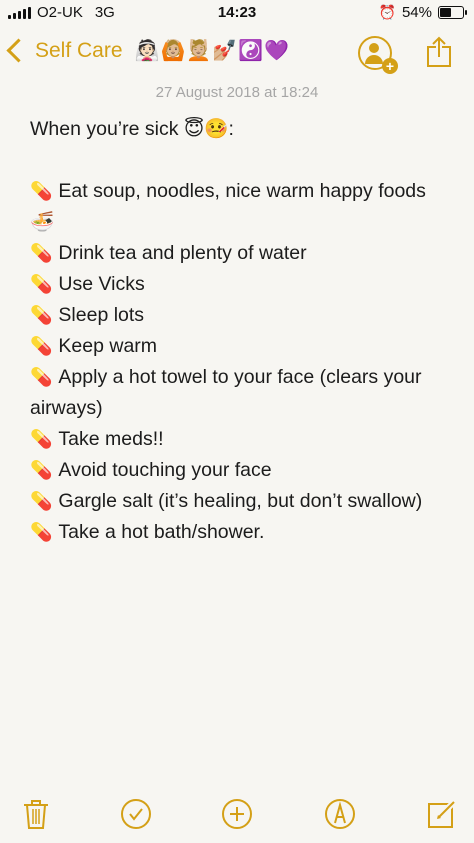 This screenshot has height=843, width=474. Describe the element at coordinates (182, 253) in the screenshot. I see `list-item-text: Drink tea and plenty of water` at that location.